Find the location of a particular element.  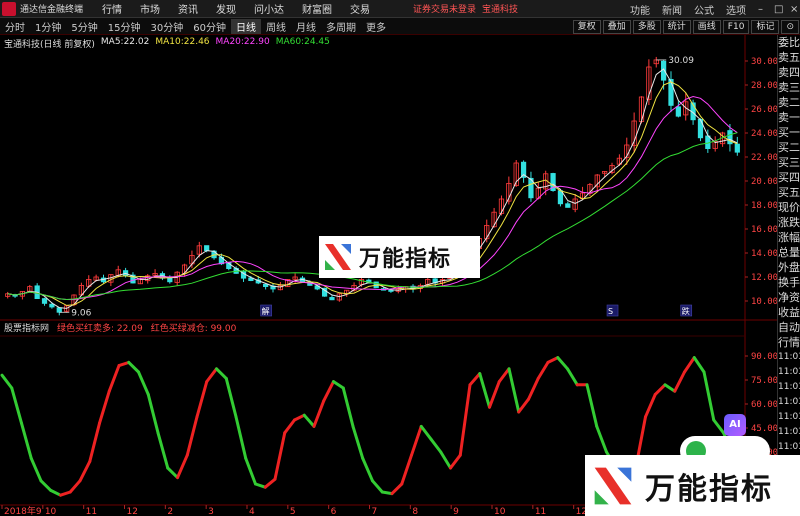

price-tick-label: 12.00 is located at coordinates (764, 278).